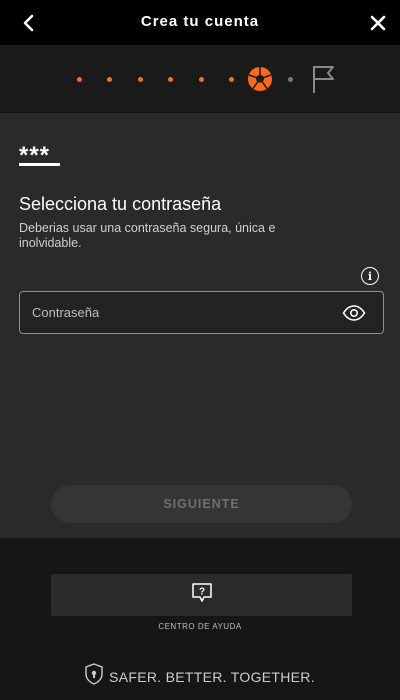  I want to click on help-chat-icon: ?, so click(202, 595).